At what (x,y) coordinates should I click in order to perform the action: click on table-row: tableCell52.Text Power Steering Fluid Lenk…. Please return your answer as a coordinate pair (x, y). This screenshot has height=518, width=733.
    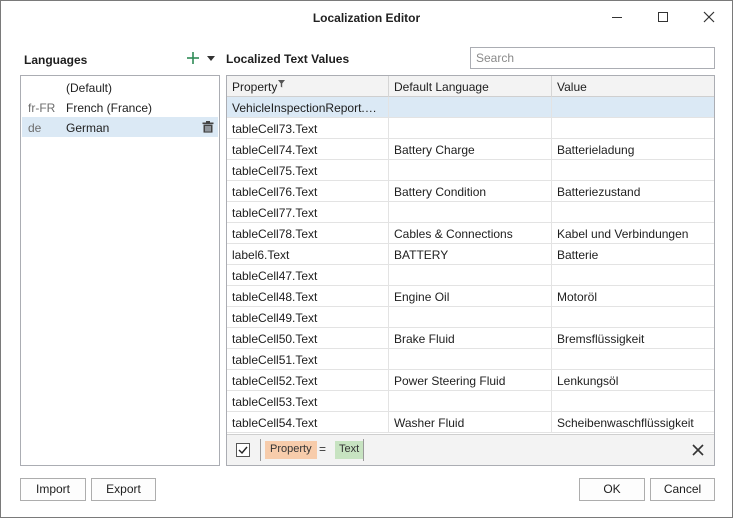
    Looking at the image, I should click on (470, 380).